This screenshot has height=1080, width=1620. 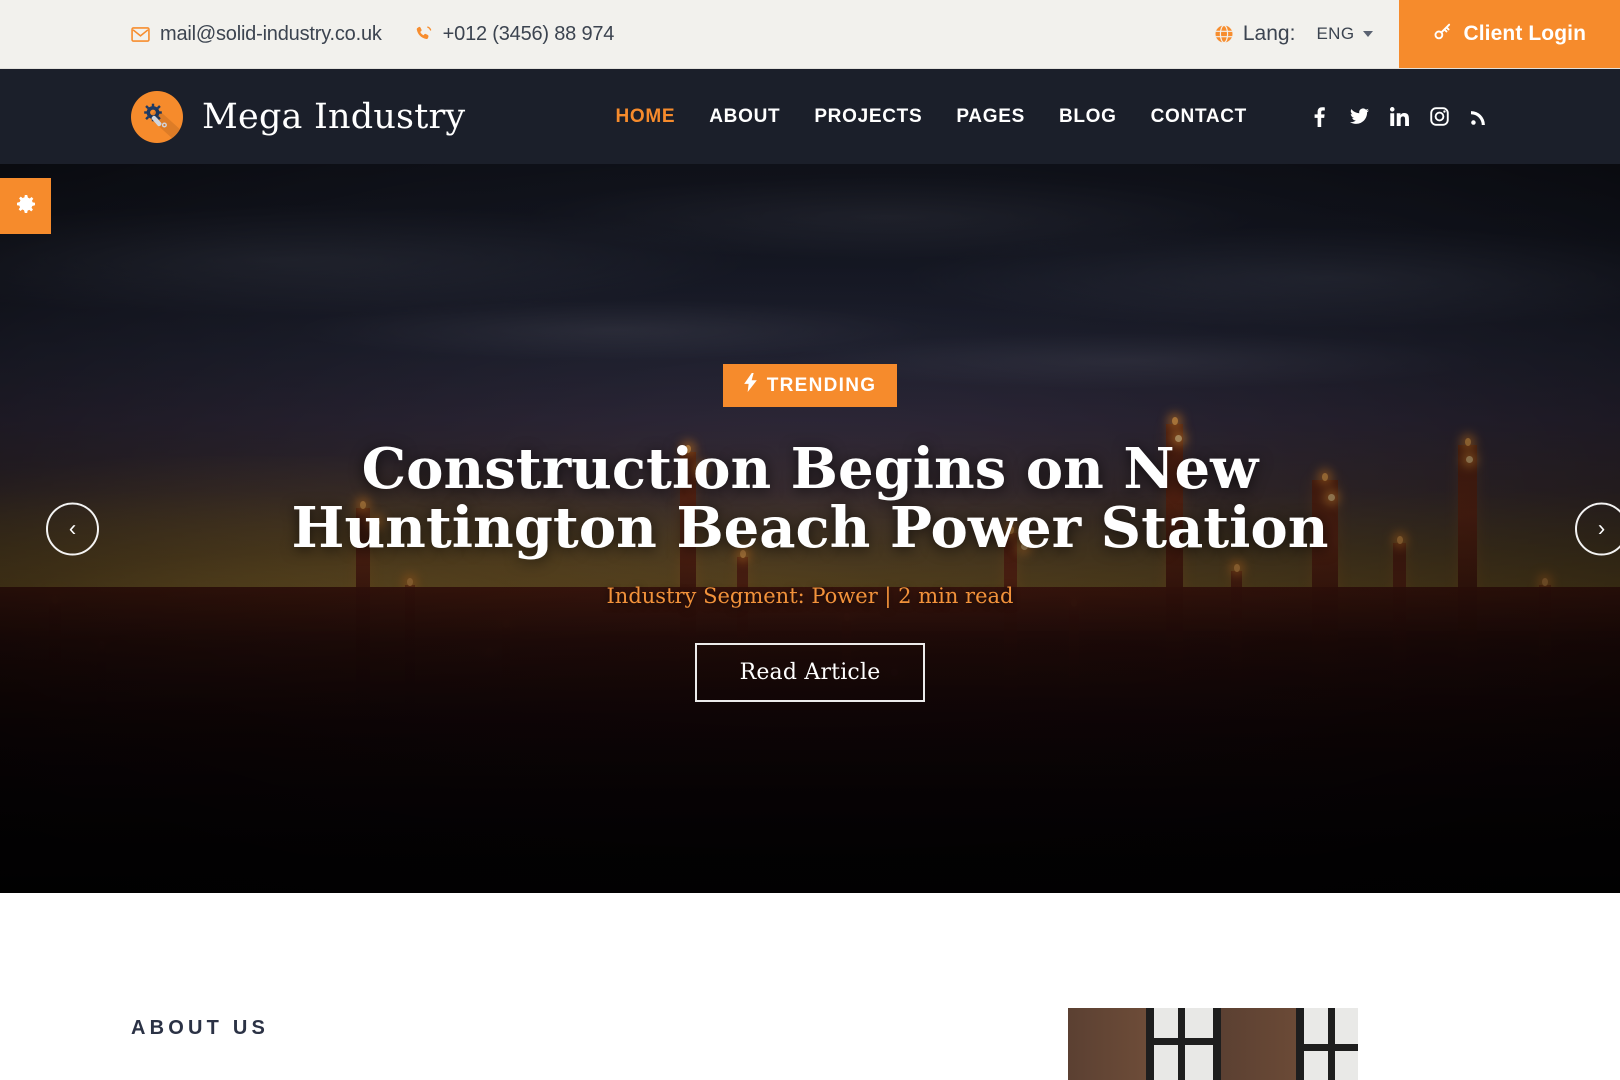 I want to click on carousel-next-button: ›, so click(x=1597, y=528).